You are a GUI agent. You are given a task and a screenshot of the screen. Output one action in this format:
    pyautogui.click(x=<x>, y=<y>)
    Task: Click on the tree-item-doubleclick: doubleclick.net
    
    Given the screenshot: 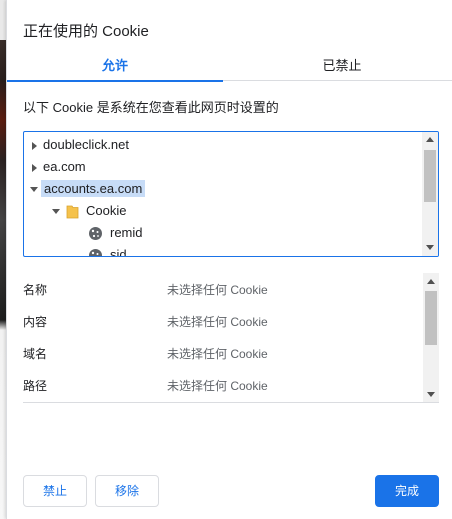 What is the action you would take?
    pyautogui.click(x=80, y=145)
    